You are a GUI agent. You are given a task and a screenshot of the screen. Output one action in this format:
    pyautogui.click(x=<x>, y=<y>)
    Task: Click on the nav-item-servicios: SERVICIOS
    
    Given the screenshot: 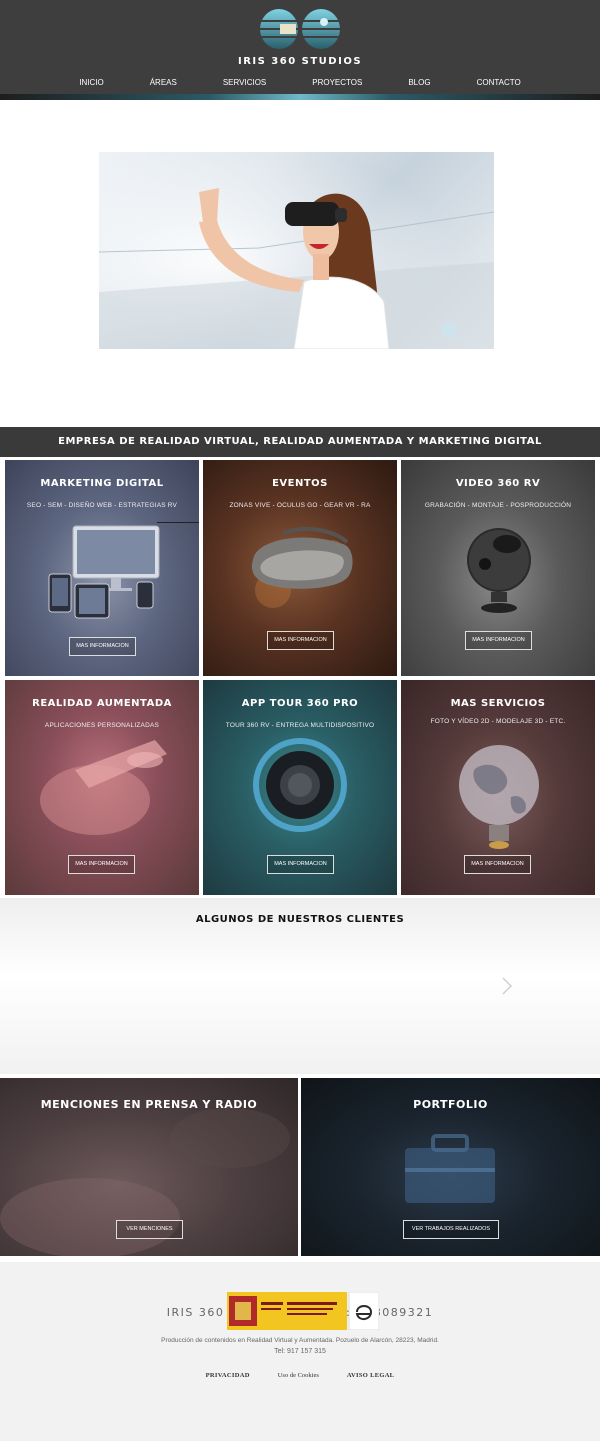 What is the action you would take?
    pyautogui.click(x=244, y=82)
    